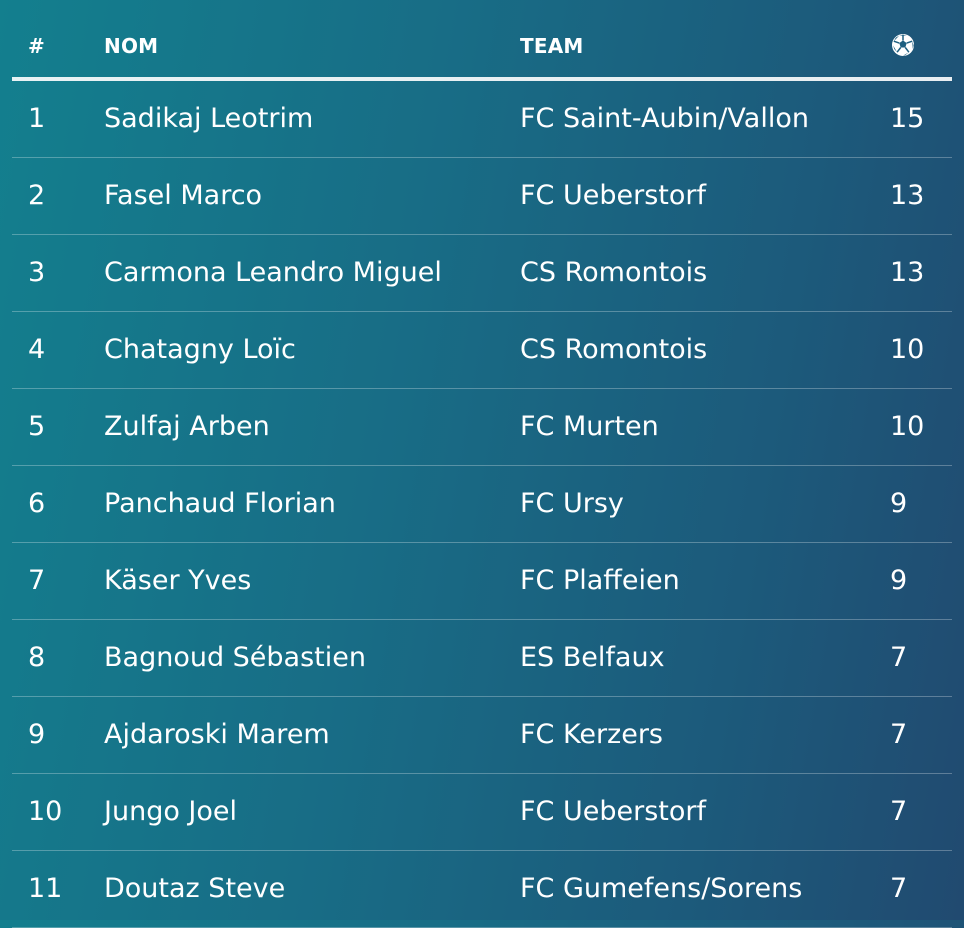  Describe the element at coordinates (37, 580) in the screenshot. I see `rank-cell: 7` at that location.